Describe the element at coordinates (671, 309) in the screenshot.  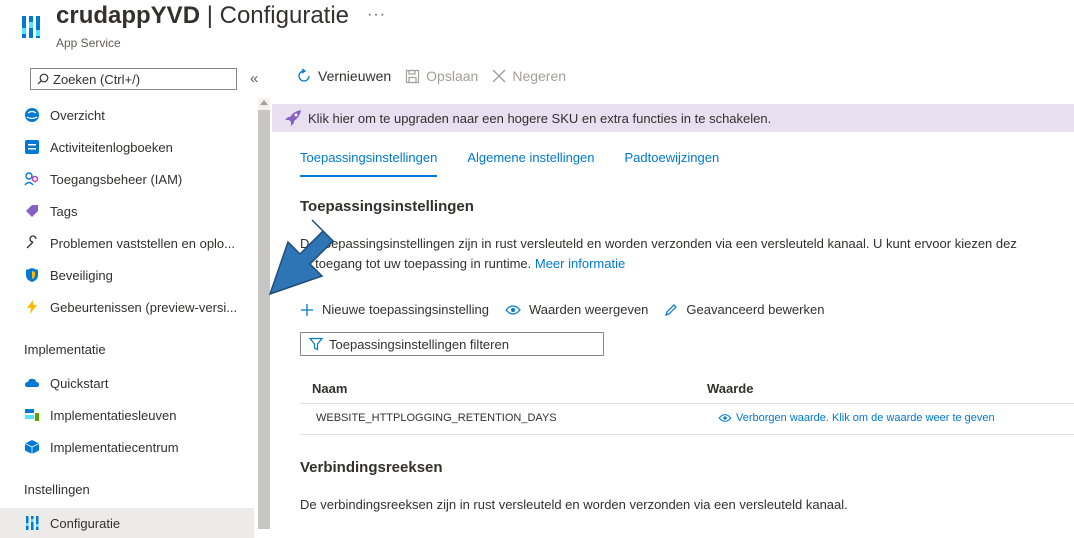
I see `pencil-icon` at that location.